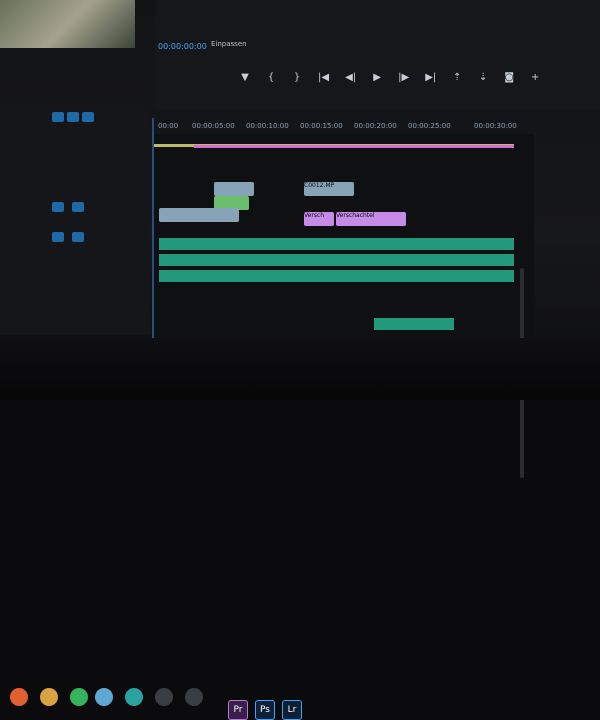 This screenshot has height=720, width=600. I want to click on ruler-label: 00:00:10:00, so click(267, 126).